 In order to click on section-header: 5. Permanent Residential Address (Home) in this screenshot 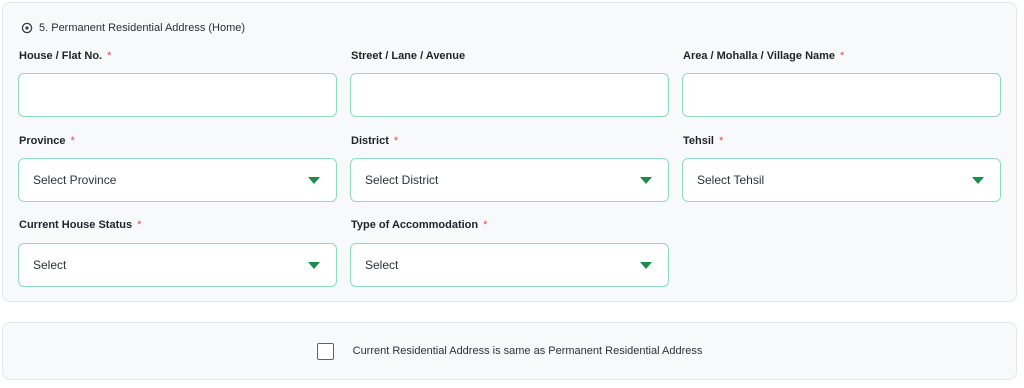, I will do `click(133, 28)`.